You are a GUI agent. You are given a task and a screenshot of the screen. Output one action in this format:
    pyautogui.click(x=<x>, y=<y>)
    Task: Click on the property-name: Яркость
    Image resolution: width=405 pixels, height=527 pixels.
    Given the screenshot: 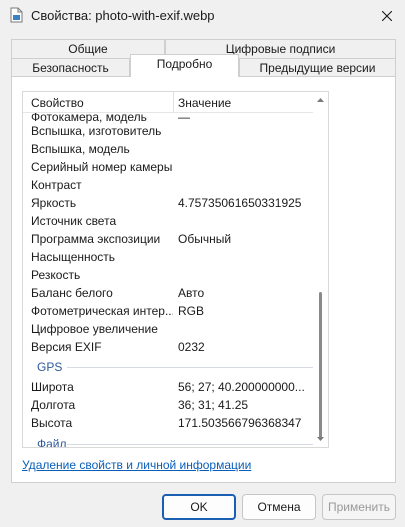 What is the action you would take?
    pyautogui.click(x=54, y=203)
    